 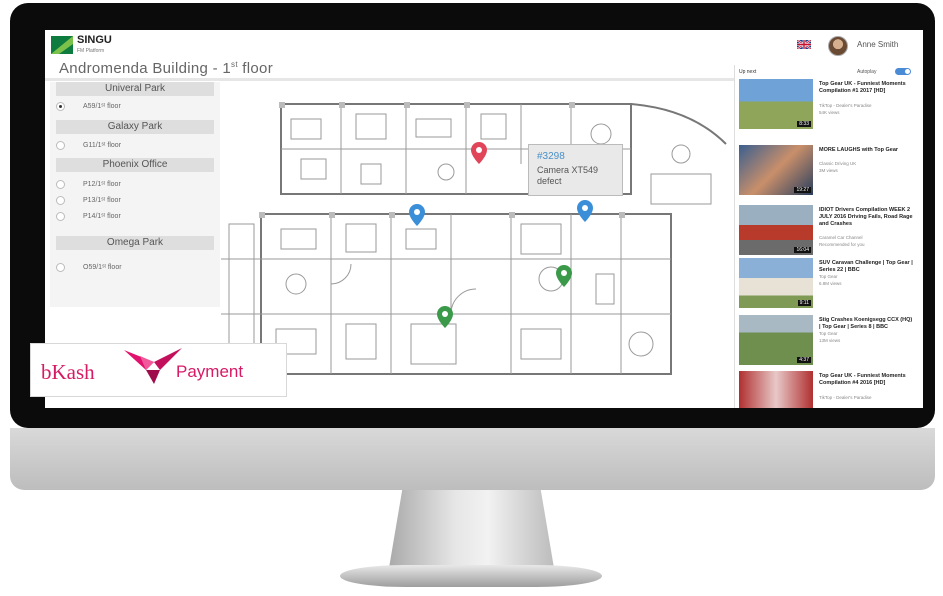 What do you see at coordinates (479, 153) in the screenshot?
I see `red-map-pin-icon` at bounding box center [479, 153].